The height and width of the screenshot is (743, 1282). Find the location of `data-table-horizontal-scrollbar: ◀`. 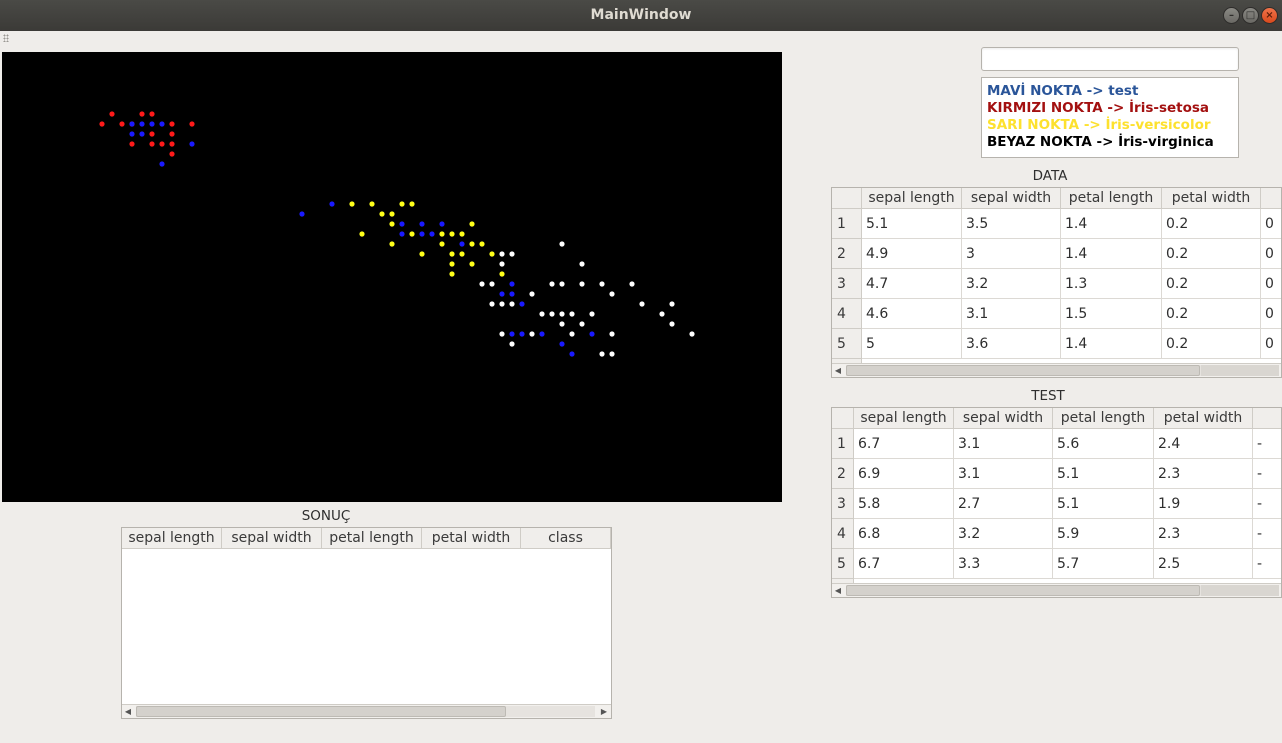

data-table-horizontal-scrollbar: ◀ is located at coordinates (1056, 370).